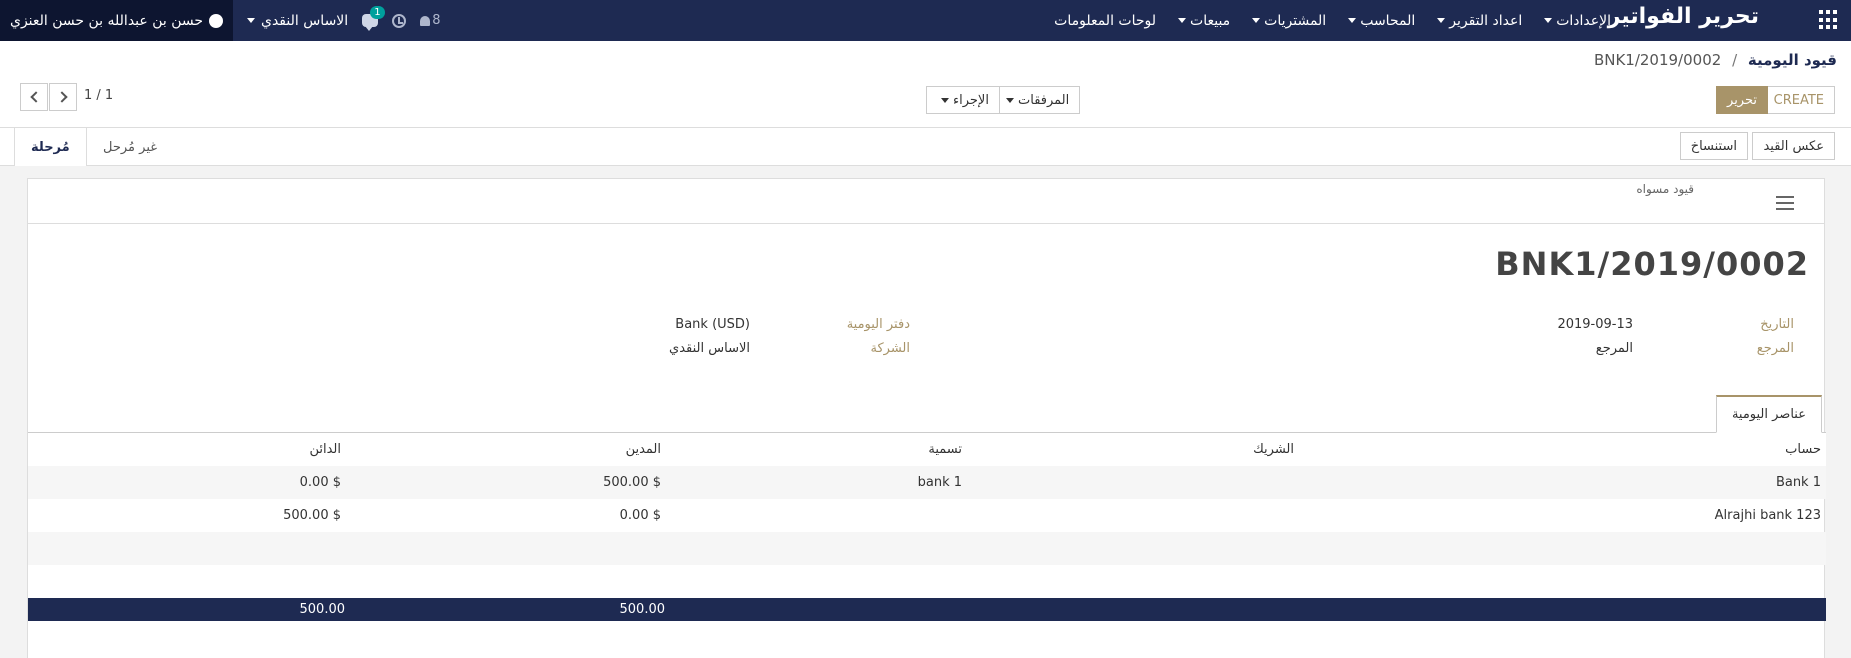 Image resolution: width=1851 pixels, height=658 pixels. I want to click on table-total-row: 500.00 500.00, so click(927, 609).